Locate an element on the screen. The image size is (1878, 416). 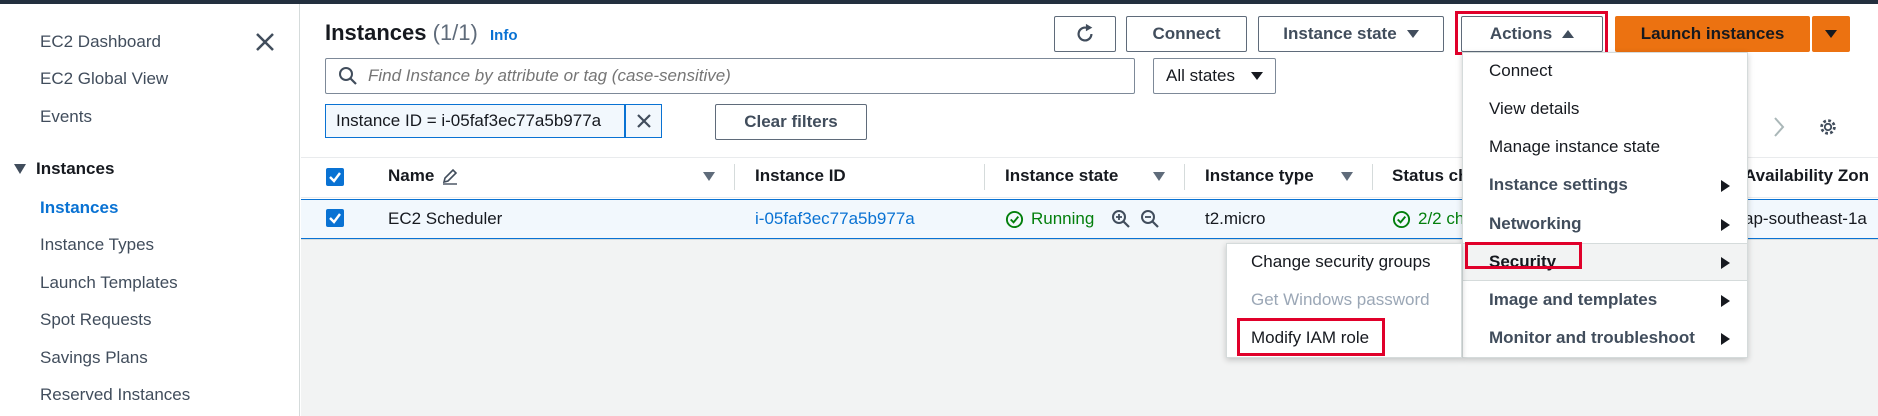
menu-item-connect: Connect is located at coordinates (1520, 71).